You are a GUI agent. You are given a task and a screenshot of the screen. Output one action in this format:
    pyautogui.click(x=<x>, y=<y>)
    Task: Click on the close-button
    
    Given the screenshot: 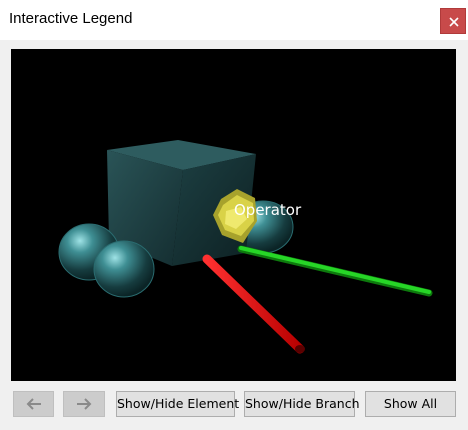 What is the action you would take?
    pyautogui.click(x=453, y=21)
    